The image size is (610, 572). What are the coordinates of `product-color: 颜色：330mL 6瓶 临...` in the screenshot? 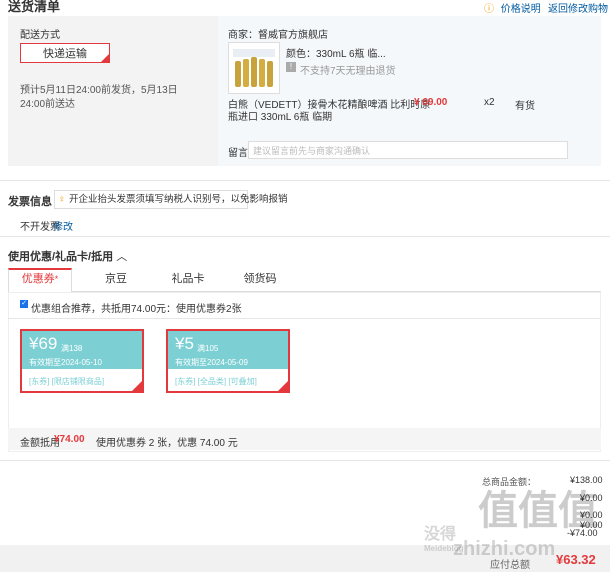 It's located at (336, 54).